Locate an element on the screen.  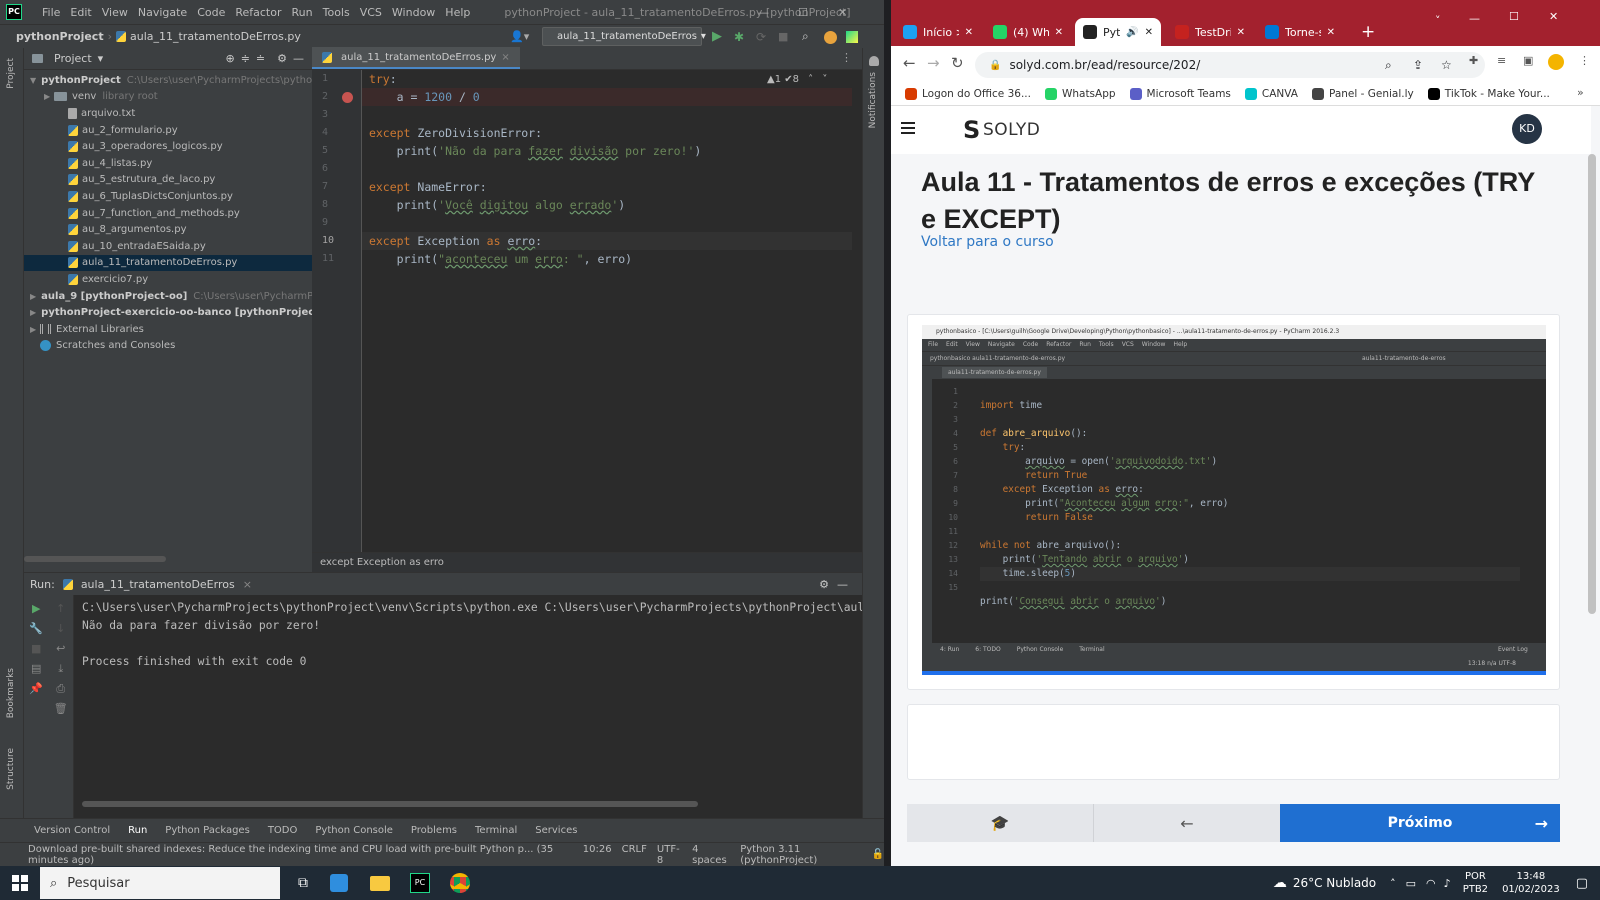
tool-project: Project is located at coordinates (11, 73).